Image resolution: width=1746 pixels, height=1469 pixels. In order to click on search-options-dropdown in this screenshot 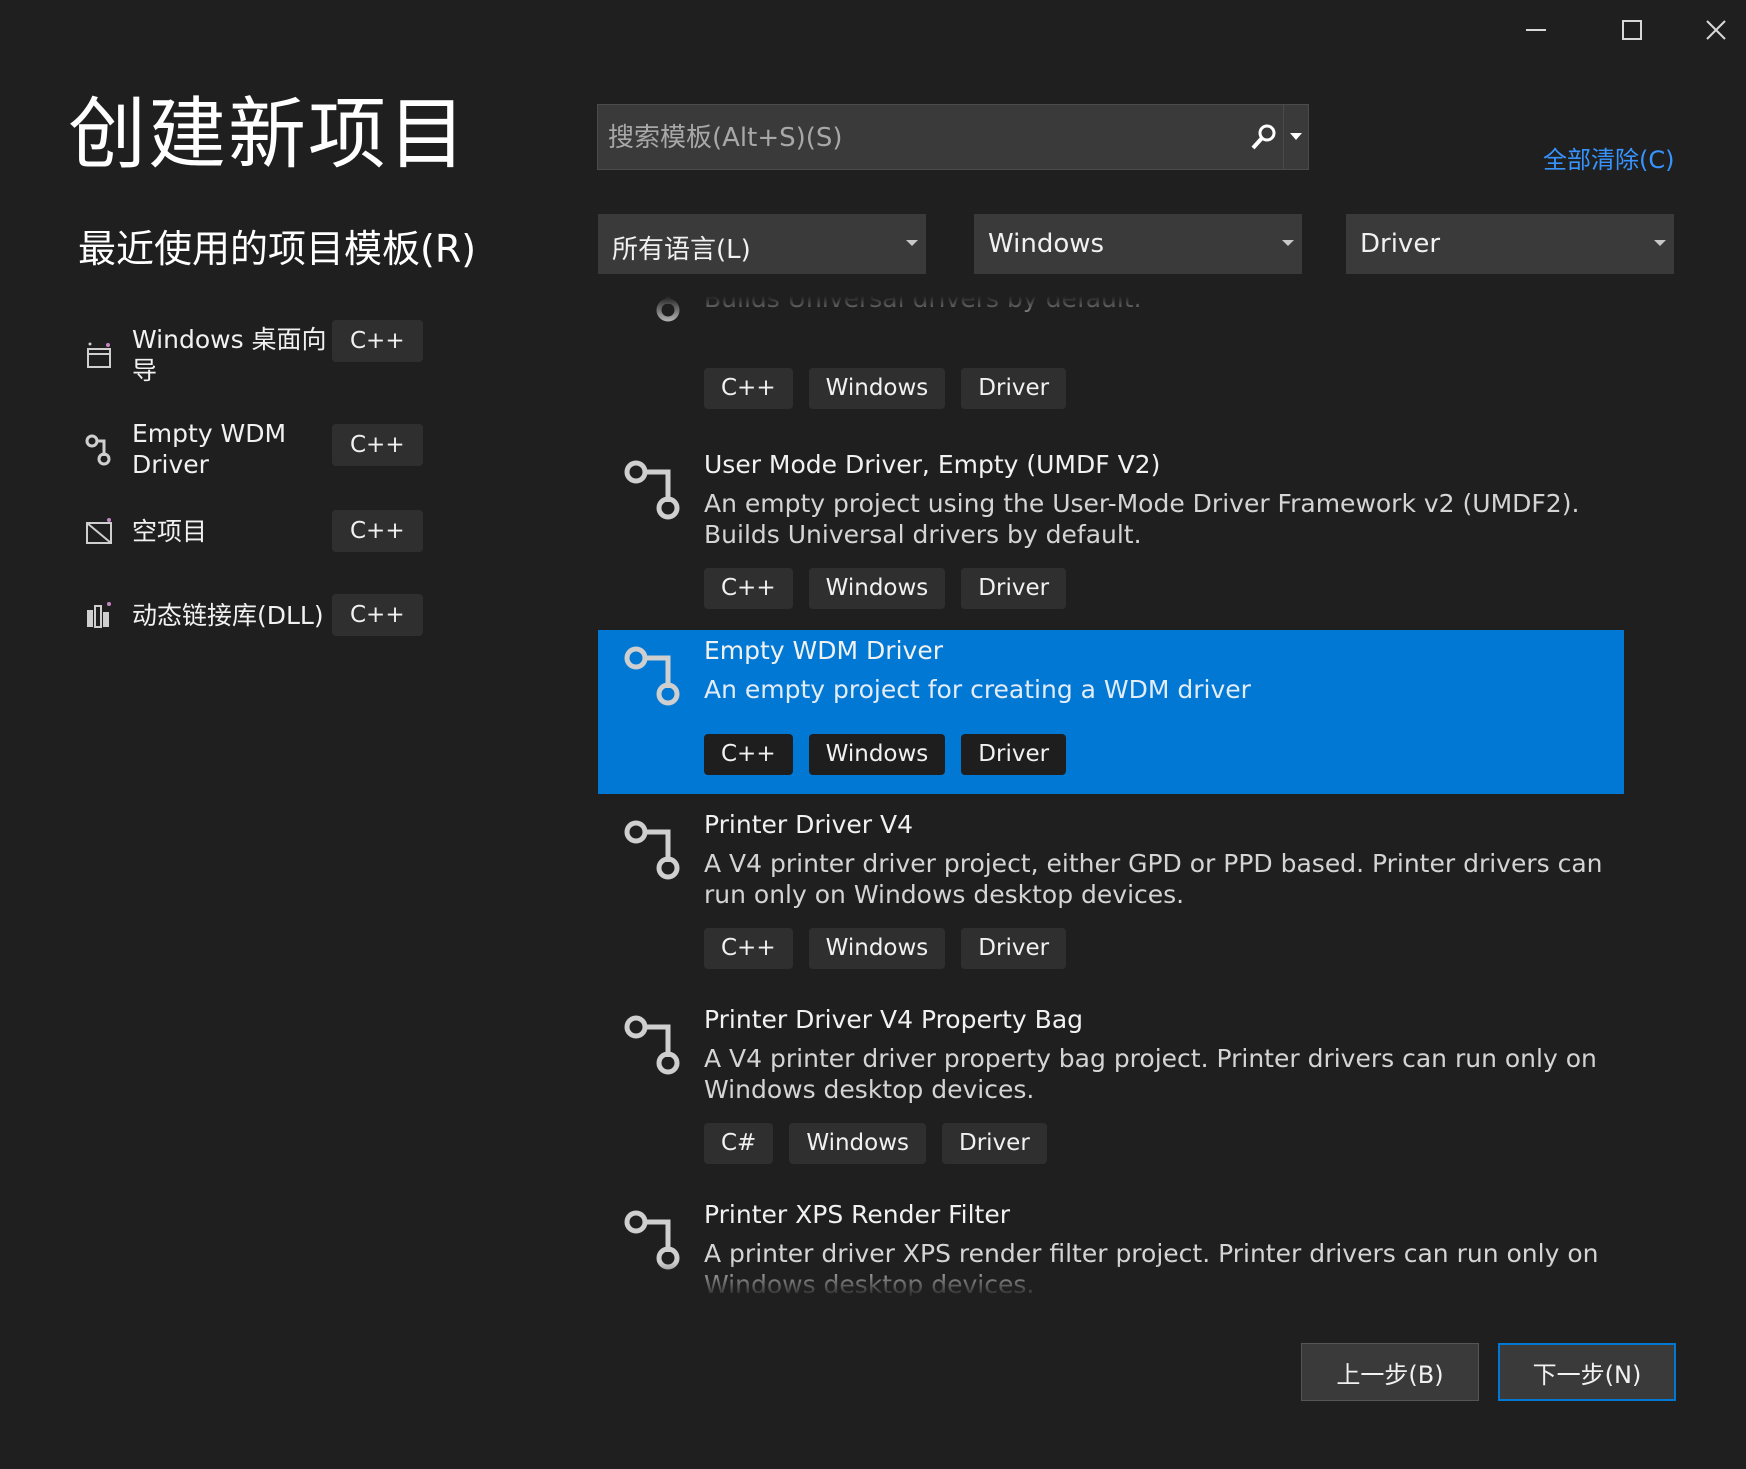, I will do `click(1295, 137)`.